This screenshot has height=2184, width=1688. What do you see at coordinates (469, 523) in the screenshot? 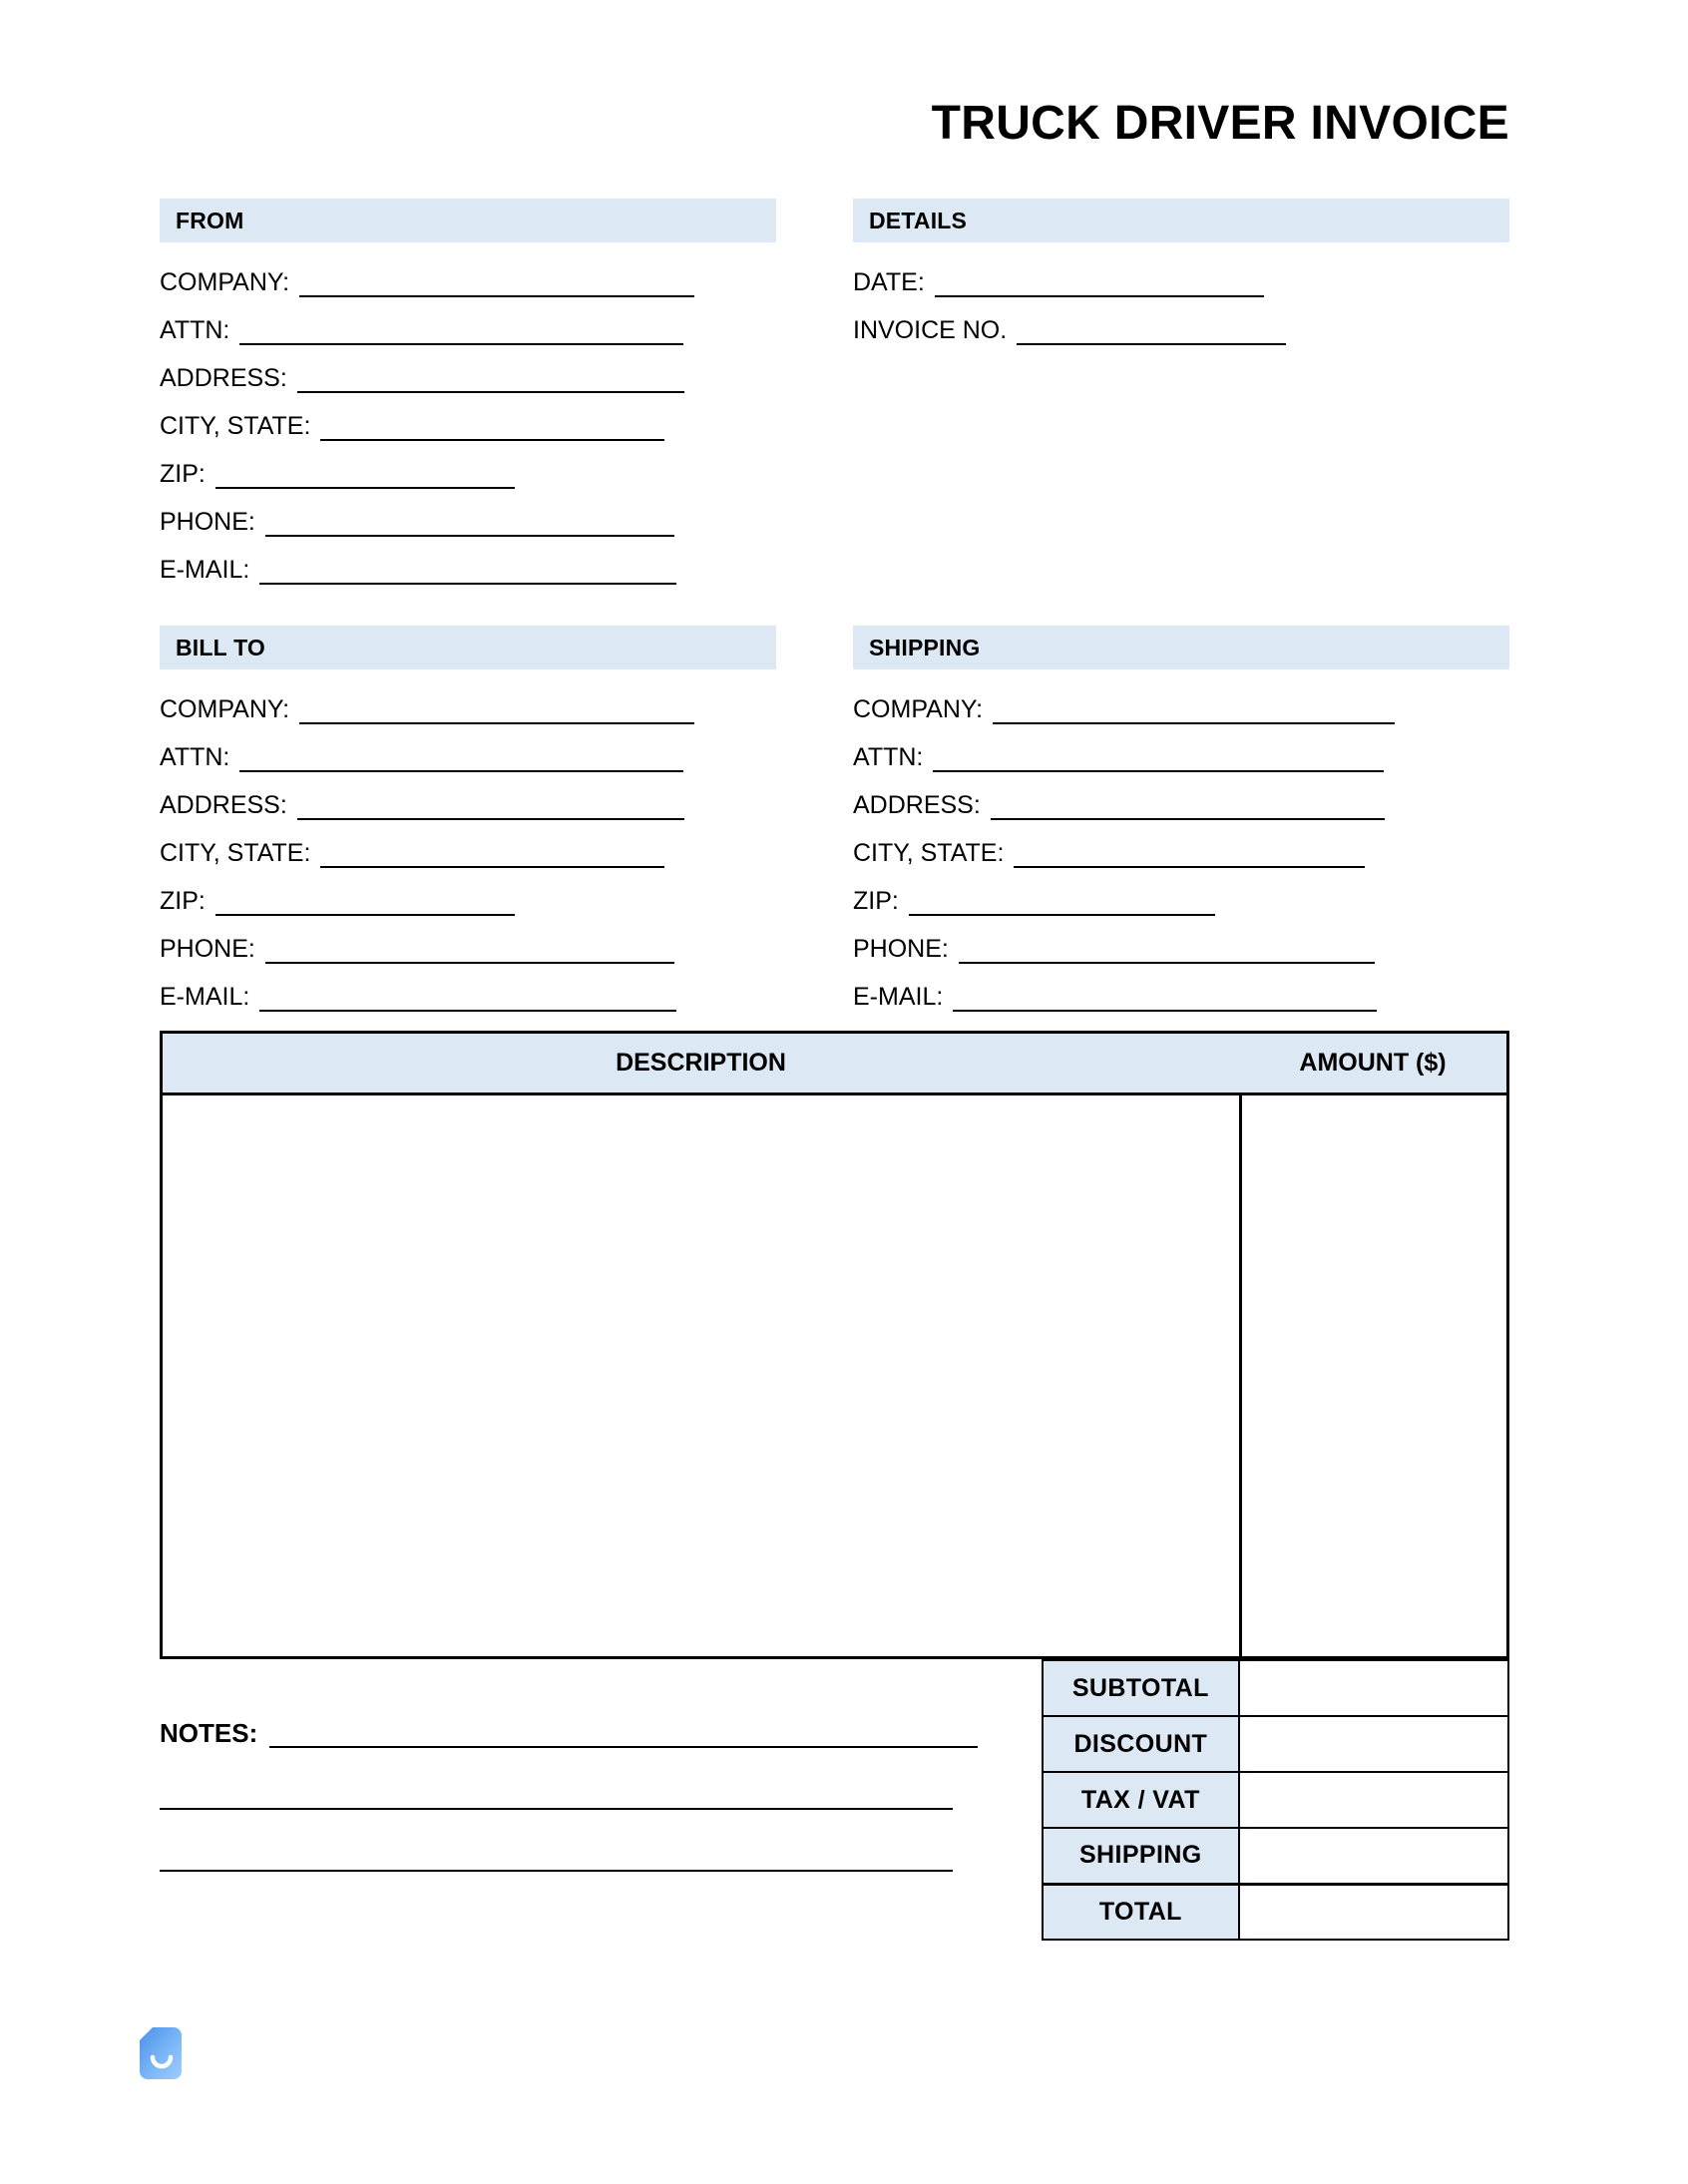
I see `from-phone-input` at bounding box center [469, 523].